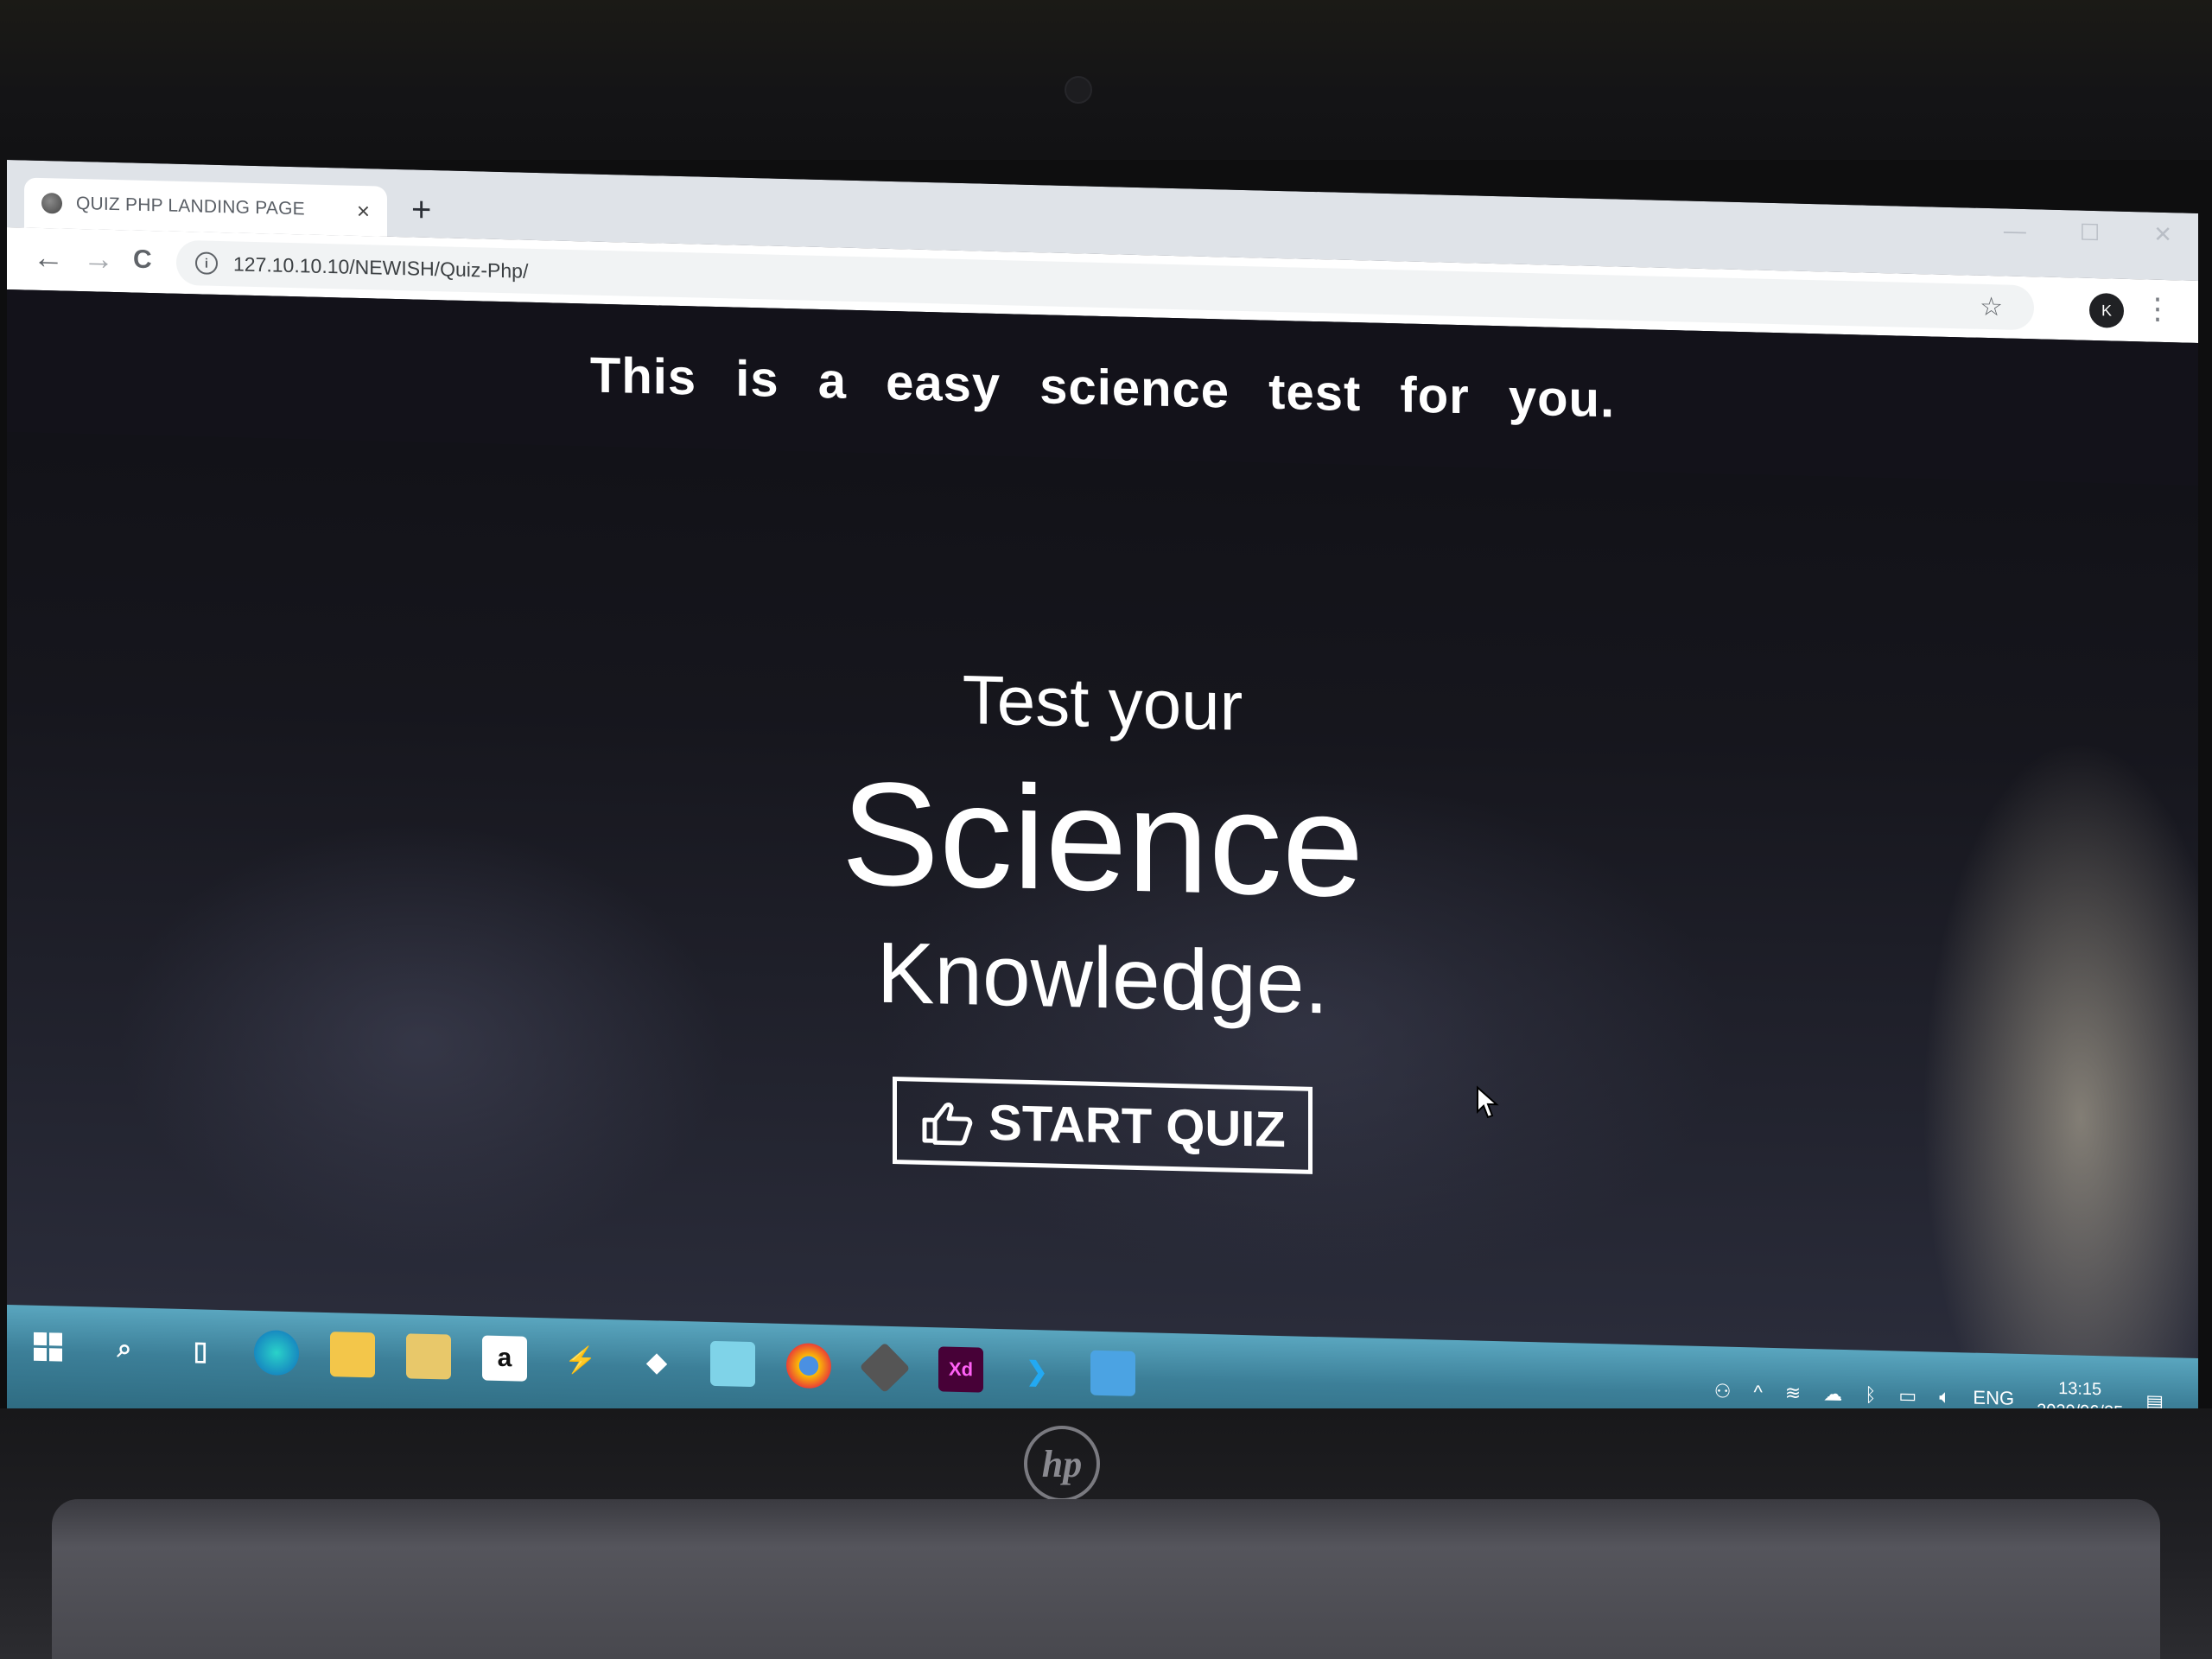 Image resolution: width=2212 pixels, height=1659 pixels. Describe the element at coordinates (1062, 1464) in the screenshot. I see `hp-logo: hp` at that location.